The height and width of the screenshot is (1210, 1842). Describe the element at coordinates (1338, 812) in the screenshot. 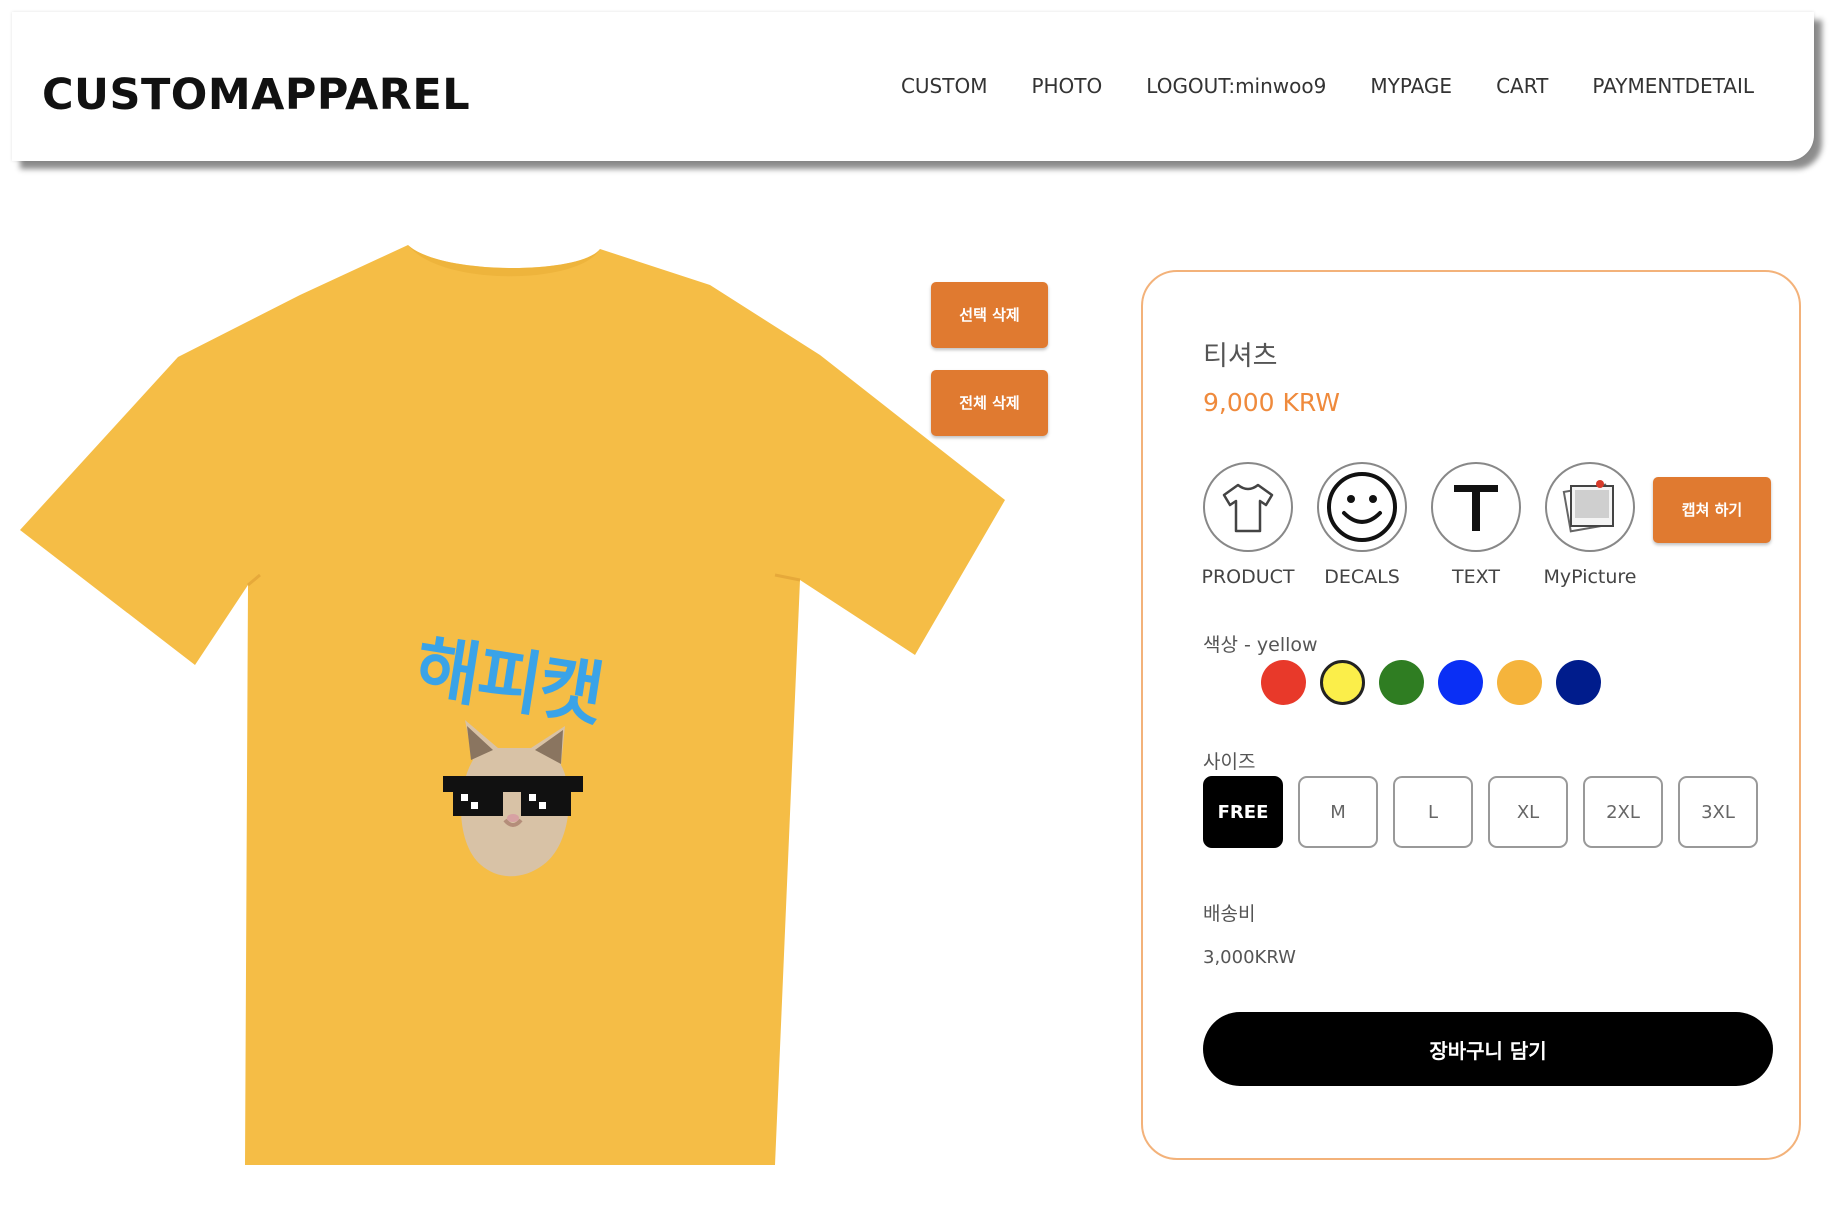

I see `size-m-button: M` at that location.